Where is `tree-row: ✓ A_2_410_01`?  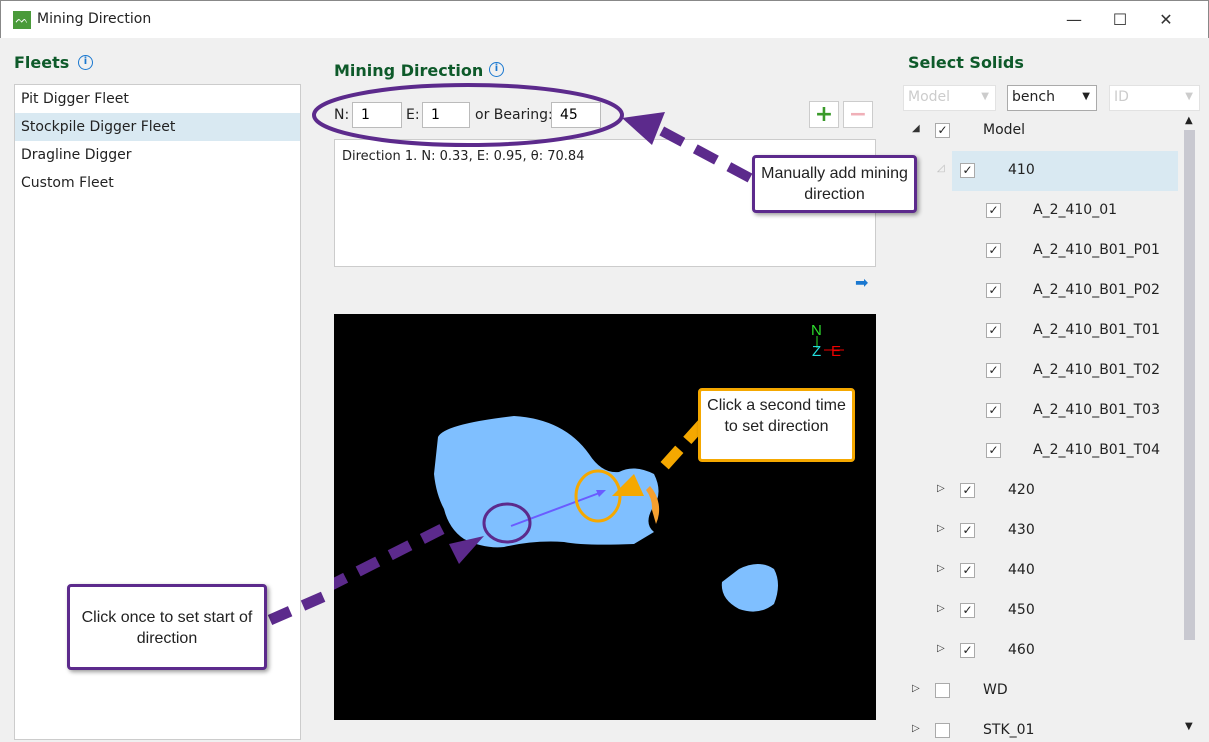 tree-row: ✓ A_2_410_01 is located at coordinates (1040, 211).